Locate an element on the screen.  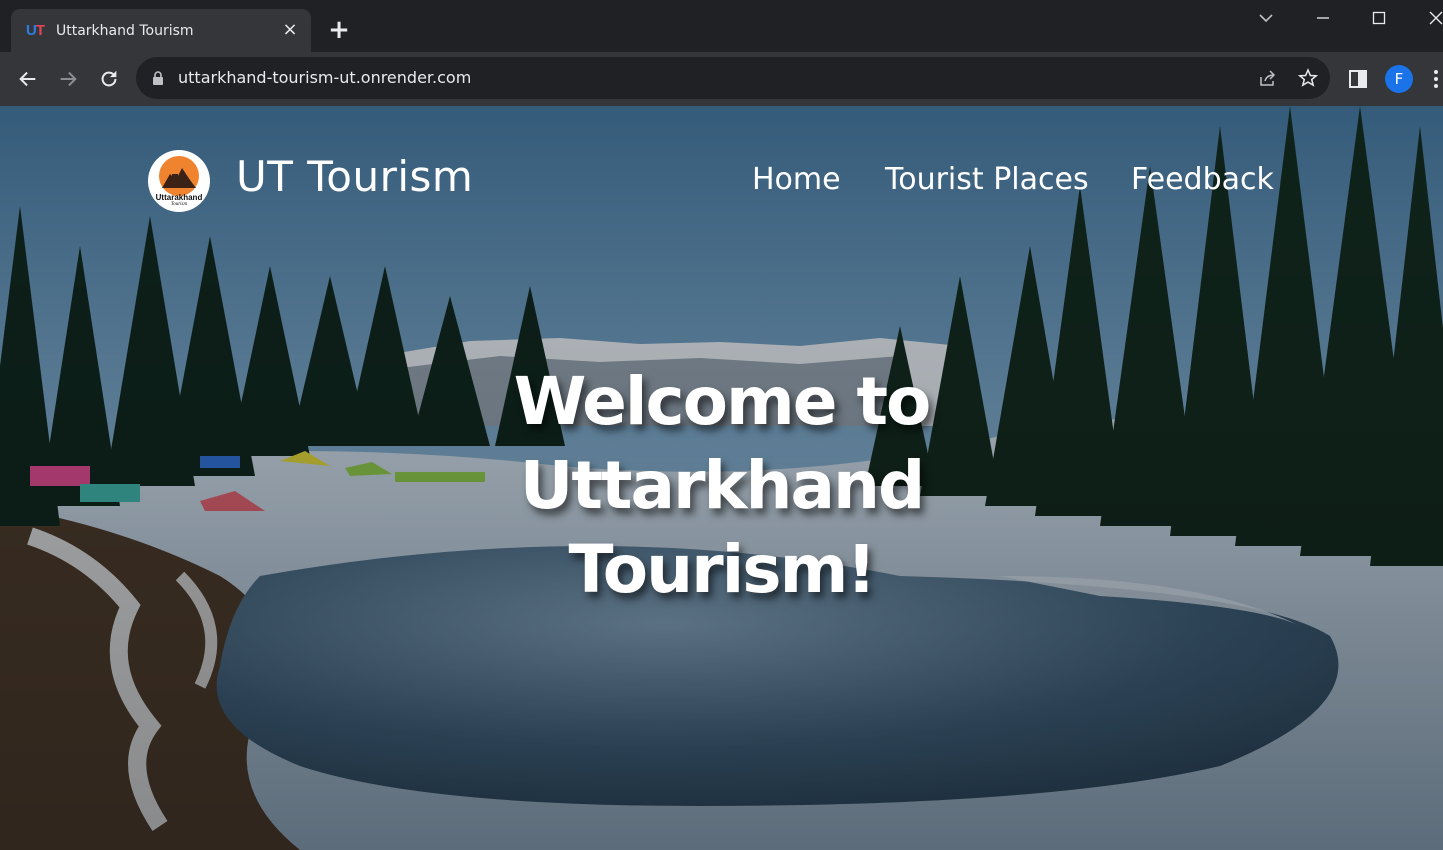
back-icon is located at coordinates (28, 79).